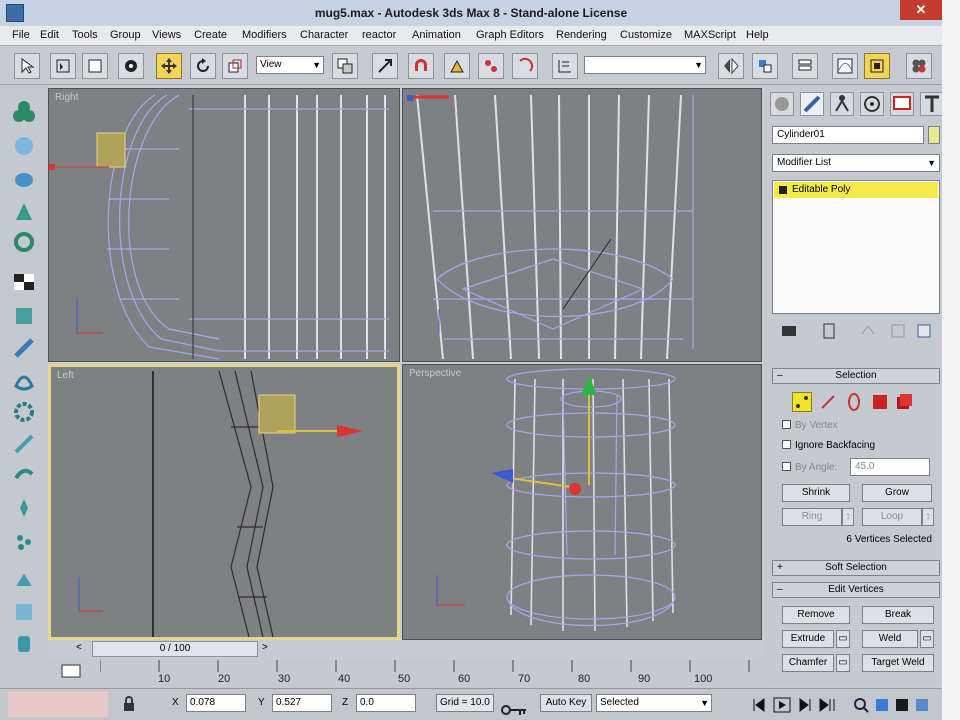 The width and height of the screenshot is (960, 720). I want to click on tab-display, so click(902, 104).